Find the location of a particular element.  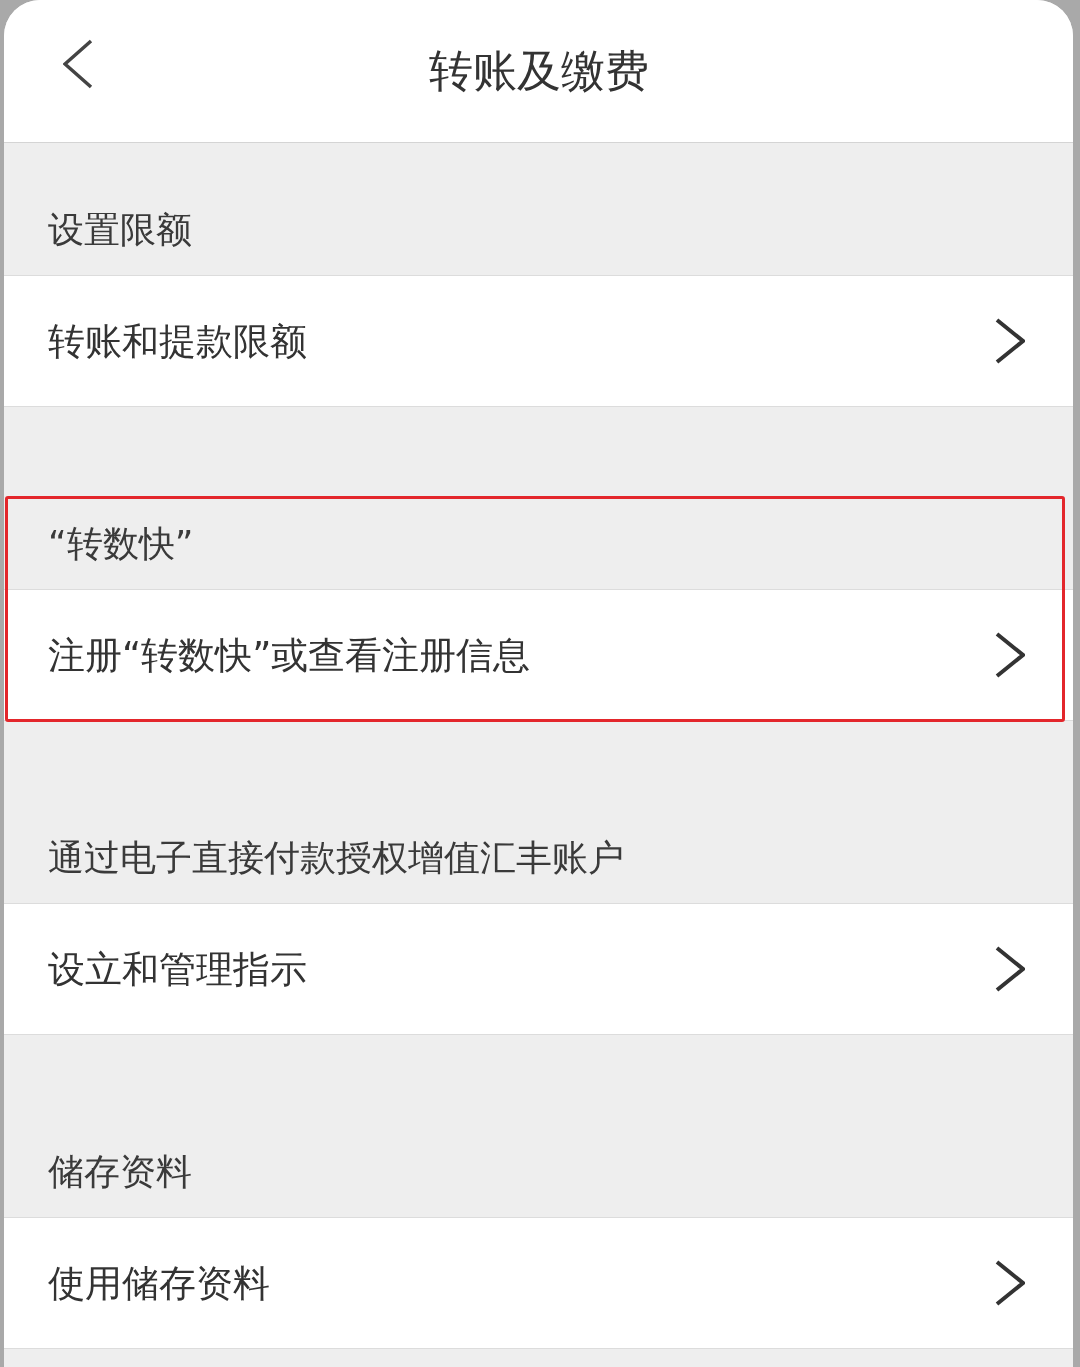

section-heading: 储存资料 is located at coordinates (120, 1172).